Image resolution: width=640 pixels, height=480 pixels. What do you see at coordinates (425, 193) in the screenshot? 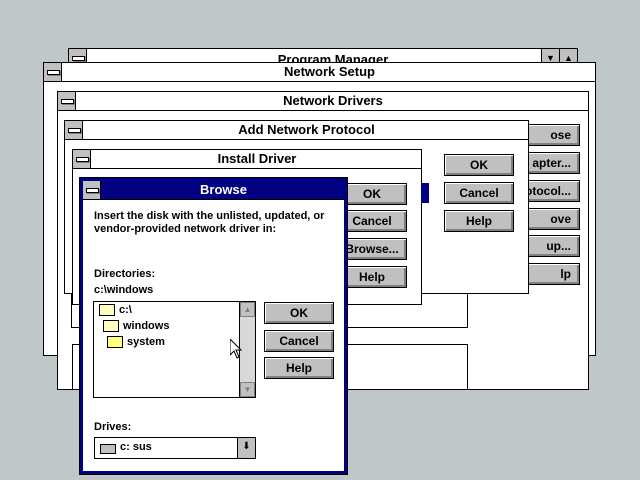
I see `install-driver-field-edge` at bounding box center [425, 193].